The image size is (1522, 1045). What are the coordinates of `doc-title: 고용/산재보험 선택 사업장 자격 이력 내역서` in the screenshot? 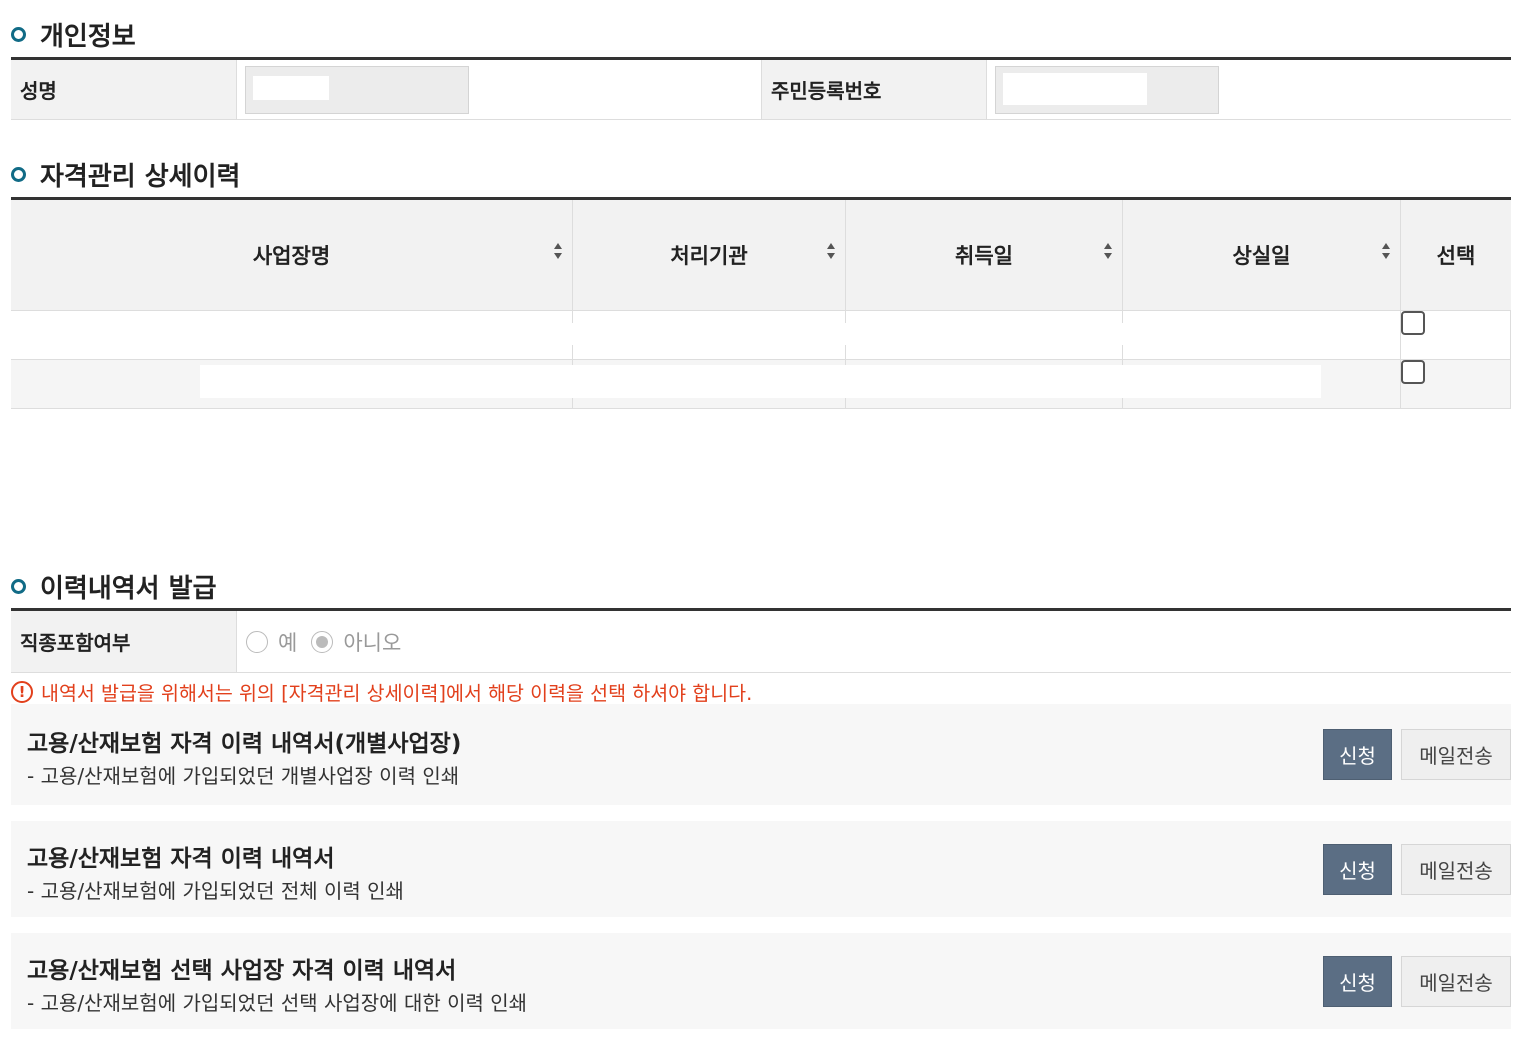 It's located at (242, 971).